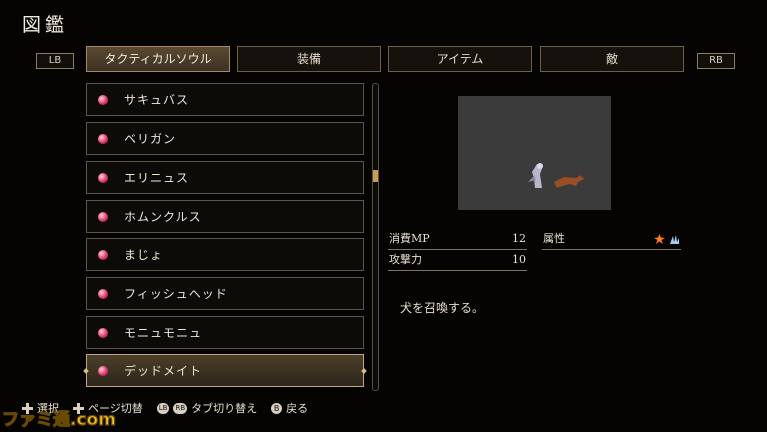 The width and height of the screenshot is (767, 432). Describe the element at coordinates (405, 259) in the screenshot. I see `stat-label: 攻撃力` at that location.